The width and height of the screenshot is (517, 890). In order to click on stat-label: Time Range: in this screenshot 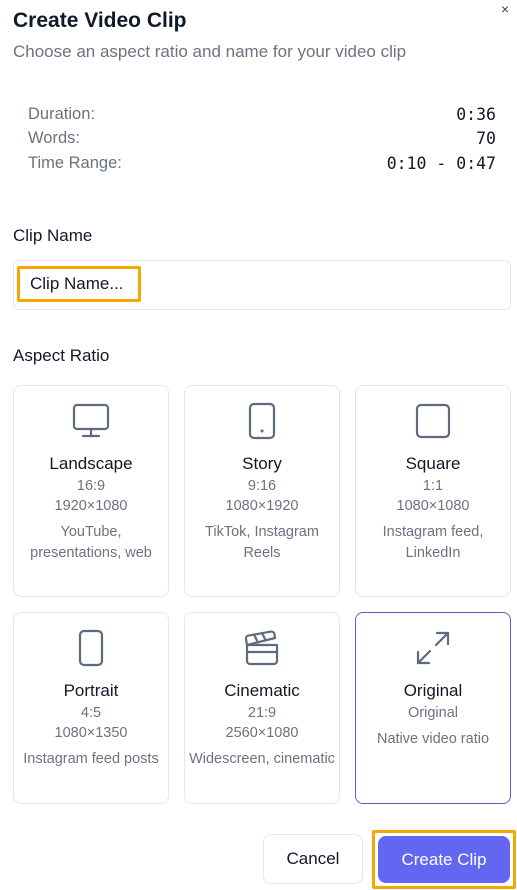, I will do `click(75, 162)`.